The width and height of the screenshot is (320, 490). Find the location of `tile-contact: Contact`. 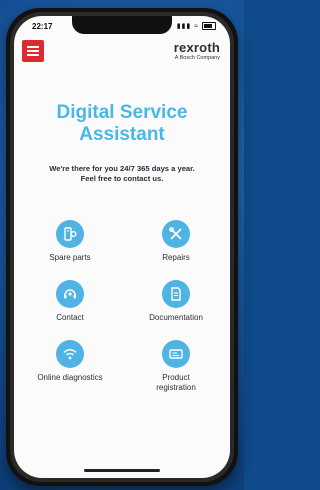

tile-contact: Contact is located at coordinates (70, 301).